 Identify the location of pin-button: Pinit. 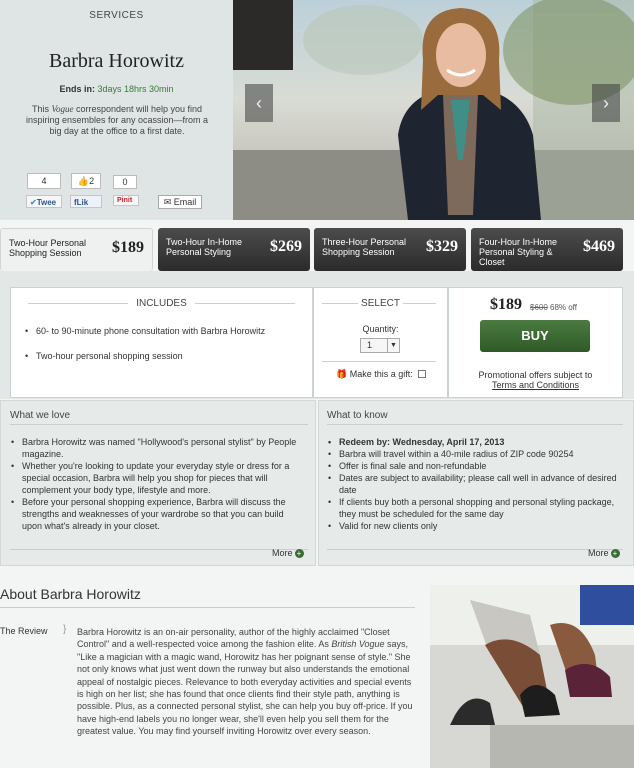
(126, 200).